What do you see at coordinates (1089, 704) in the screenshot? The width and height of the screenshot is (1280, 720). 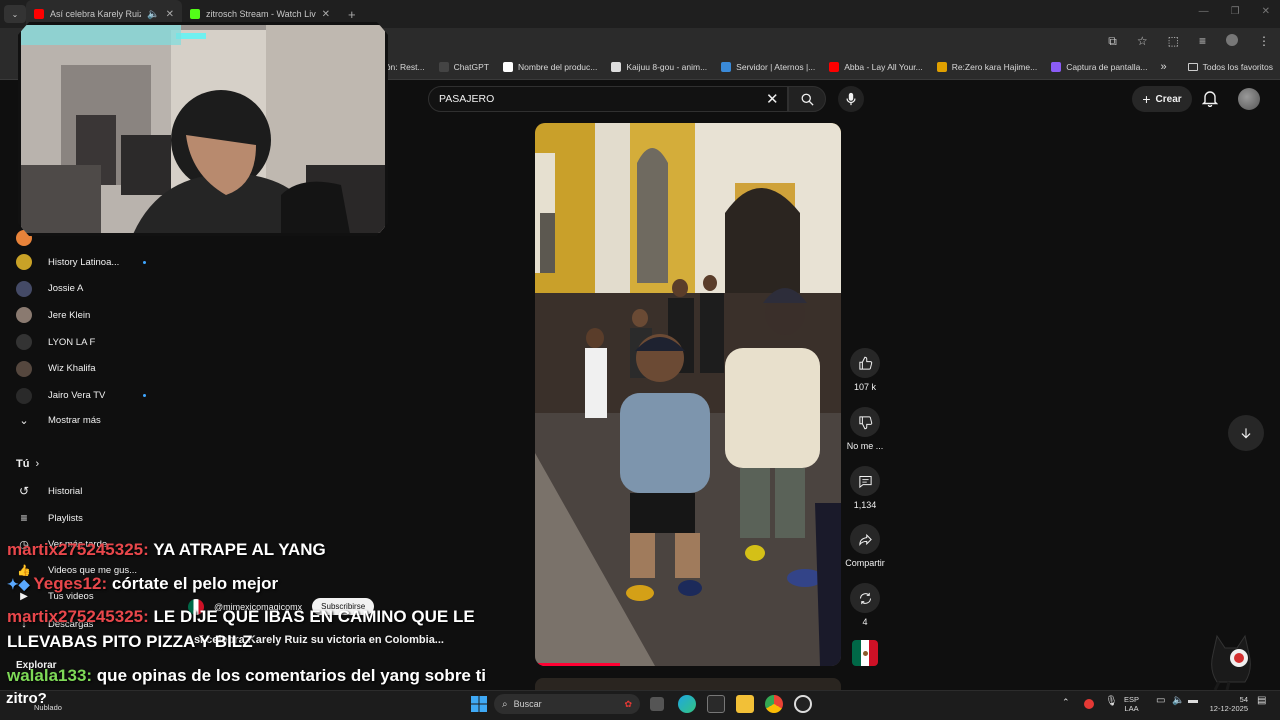 I see `tray-app-icon` at bounding box center [1089, 704].